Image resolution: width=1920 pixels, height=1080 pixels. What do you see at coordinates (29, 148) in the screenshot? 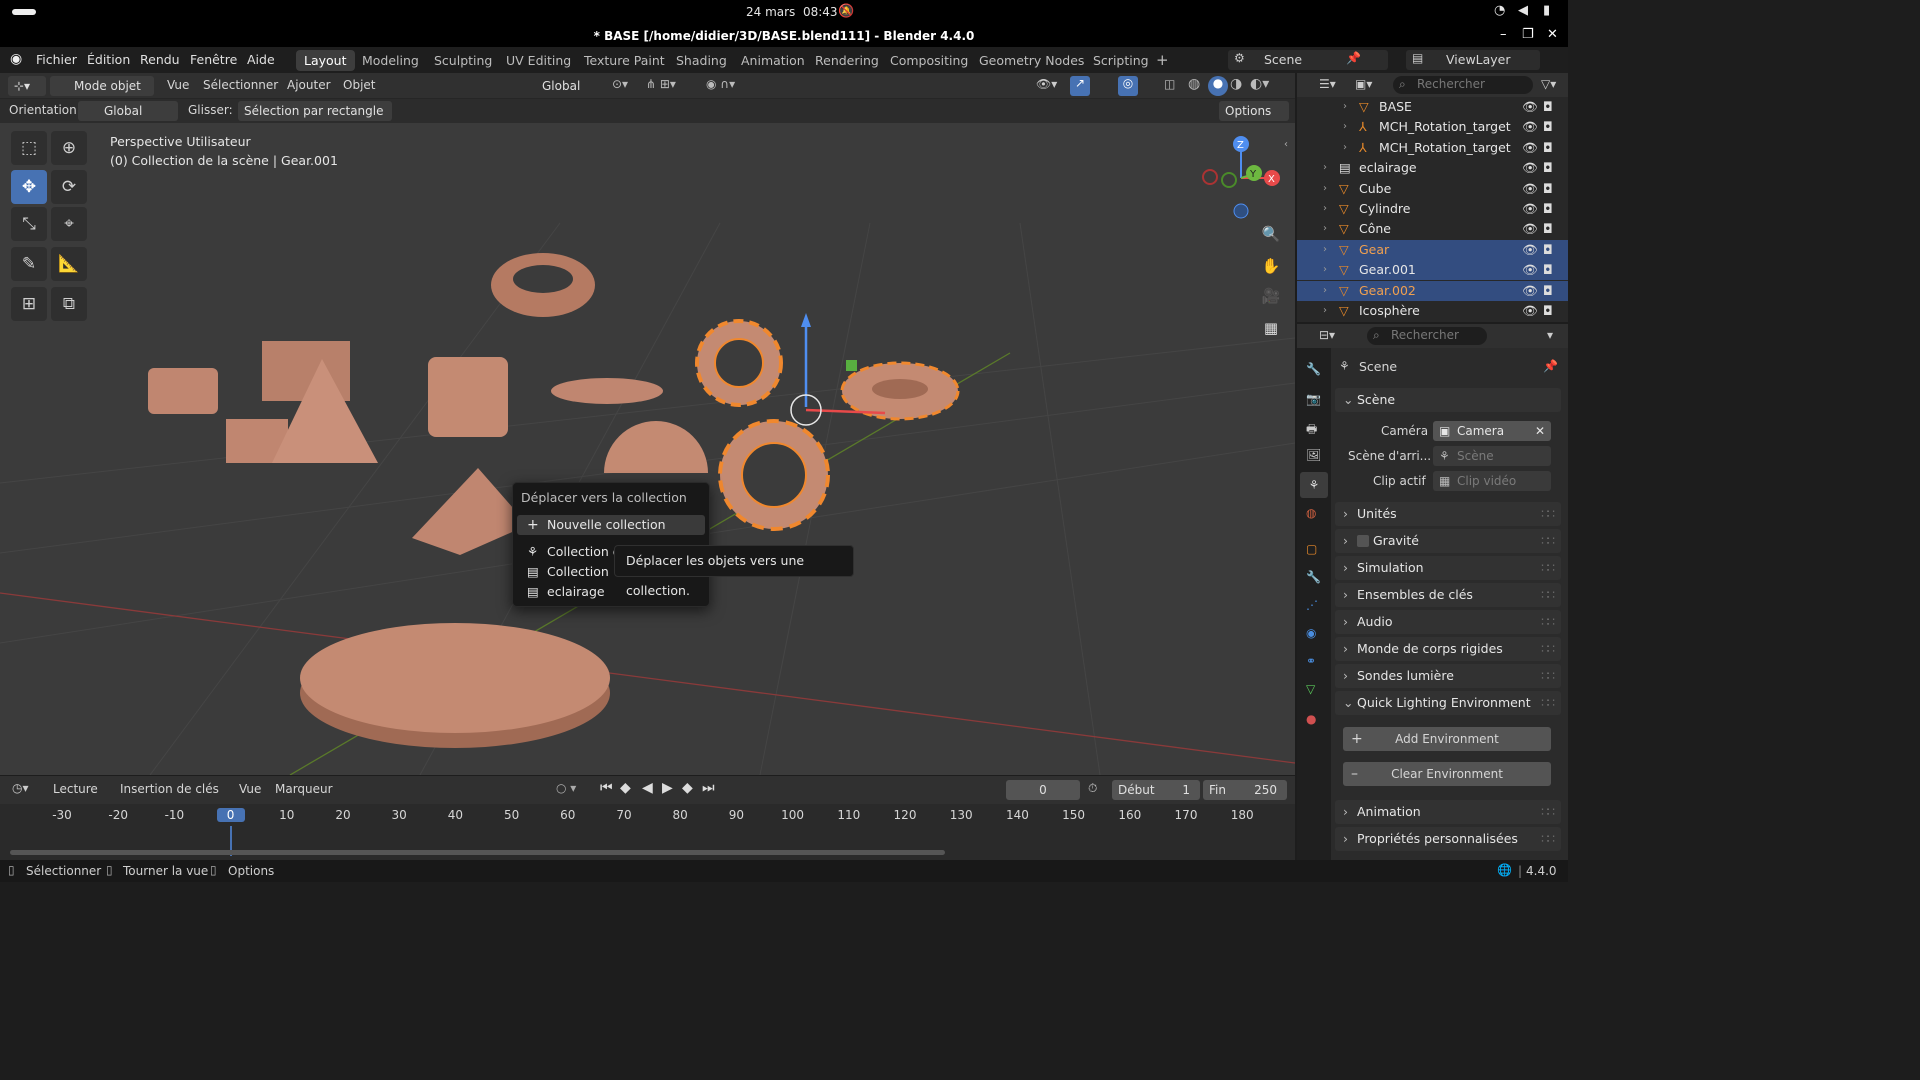
I see `select-box-tool: ⬚` at bounding box center [29, 148].